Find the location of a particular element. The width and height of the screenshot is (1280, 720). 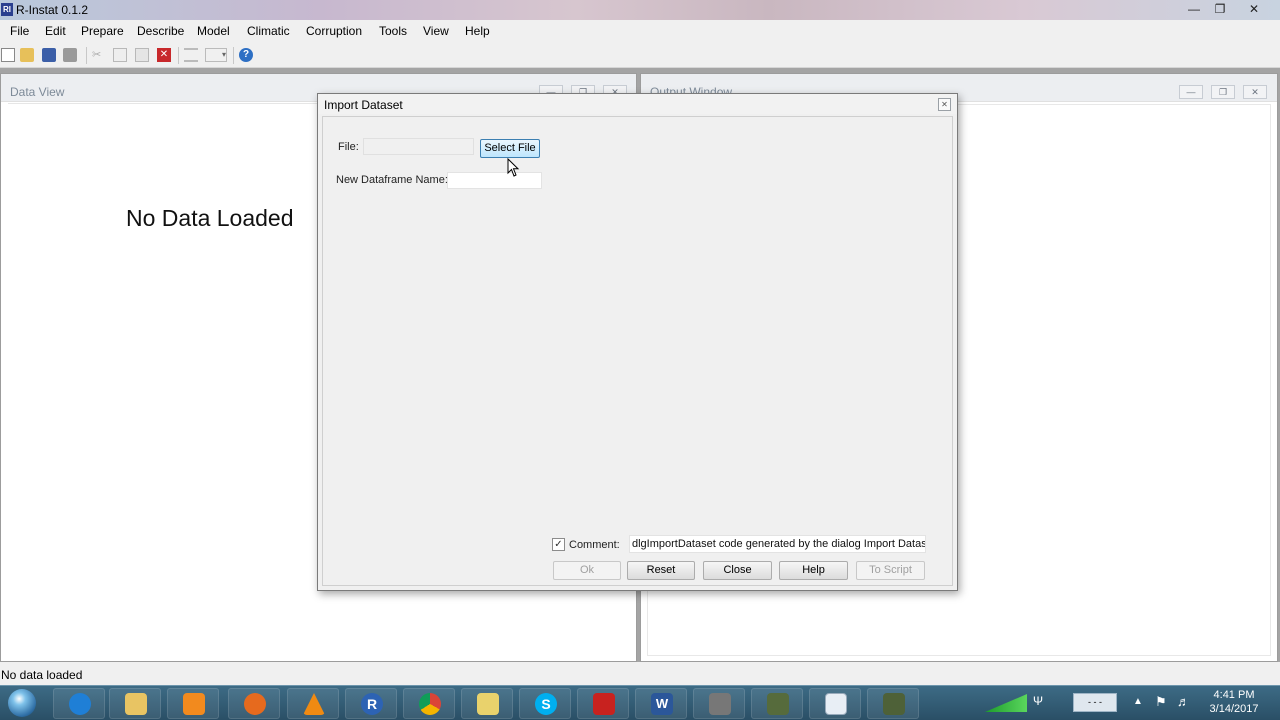

no-data-message: No Data Loaded is located at coordinates (210, 218).